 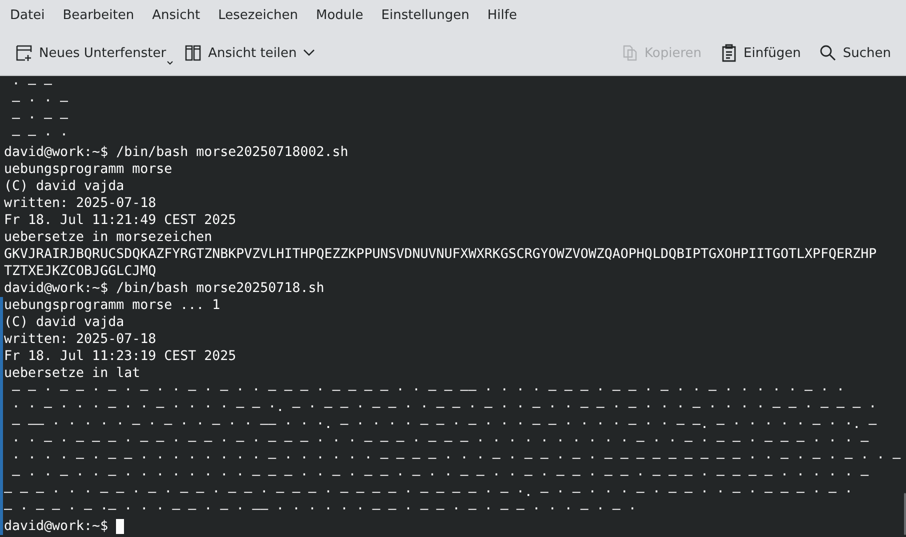 I want to click on terminal-line: – – · ·, so click(x=40, y=135).